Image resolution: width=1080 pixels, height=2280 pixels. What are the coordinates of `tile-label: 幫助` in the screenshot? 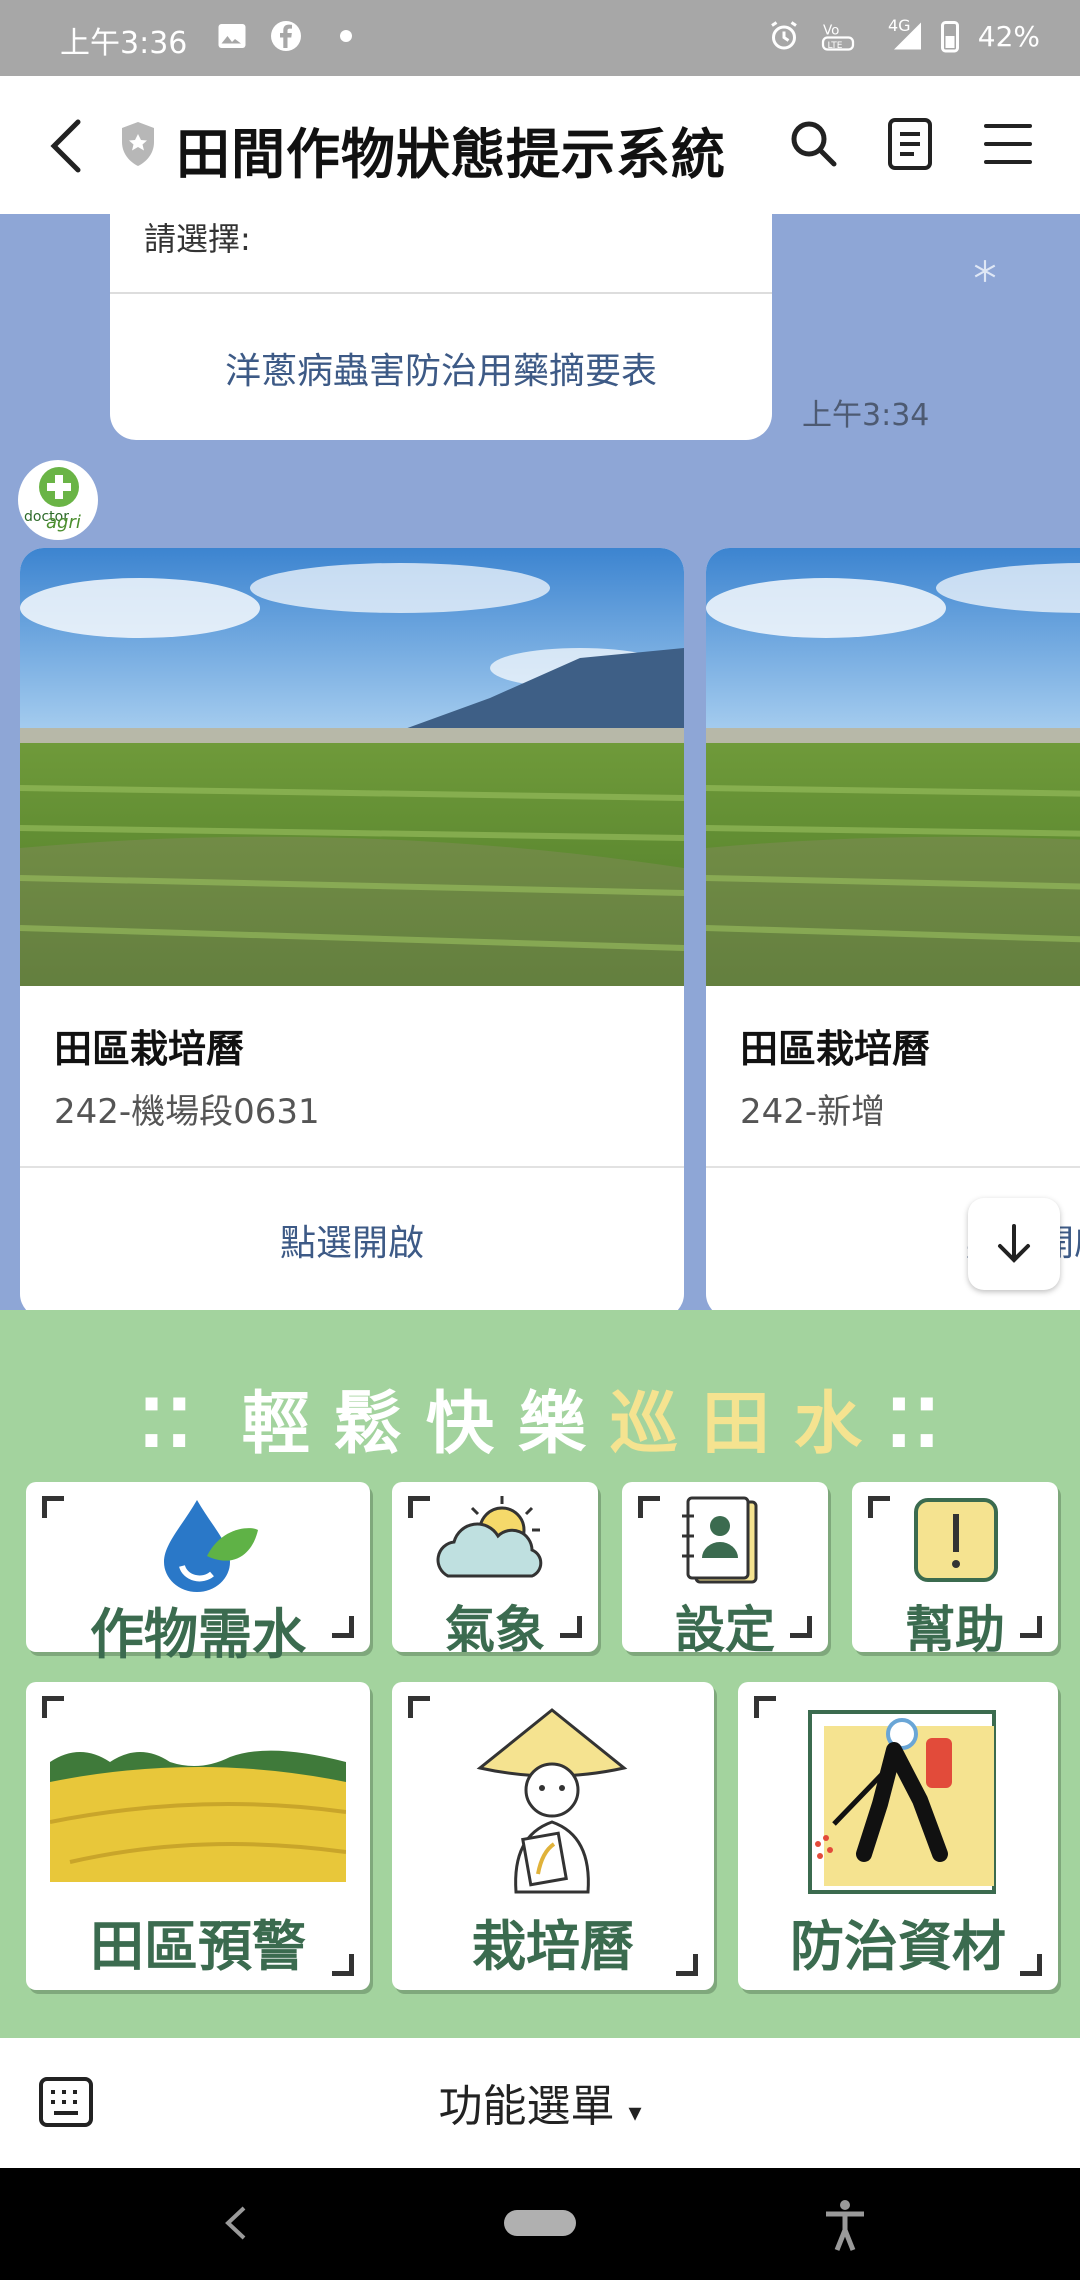 It's located at (955, 1630).